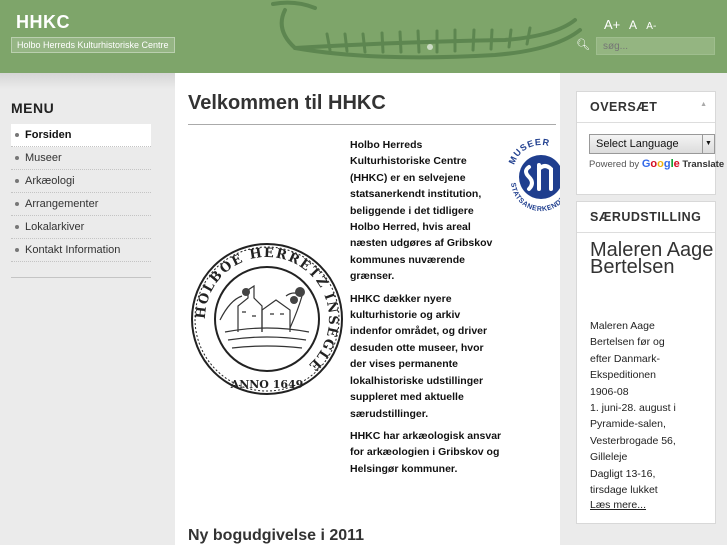  What do you see at coordinates (624, 490) in the screenshot?
I see `exhibition-line: tirsdage lukket` at bounding box center [624, 490].